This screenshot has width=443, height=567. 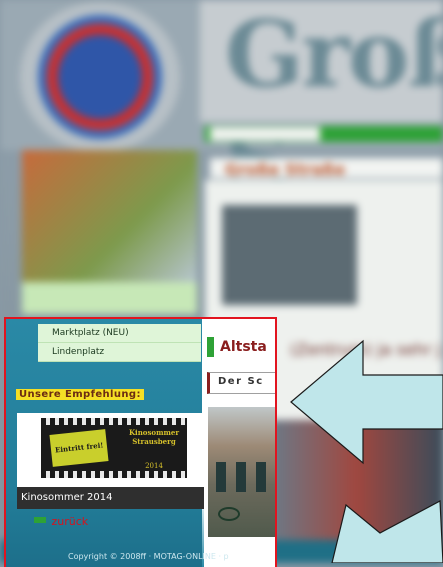 I want to click on film-strip-bottom, so click(x=114, y=474).